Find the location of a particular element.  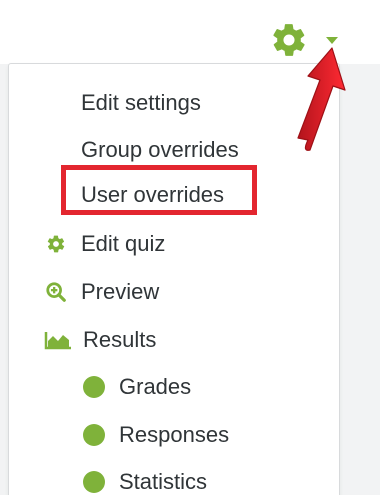

menu-item-responses: Responses is located at coordinates (155, 435).